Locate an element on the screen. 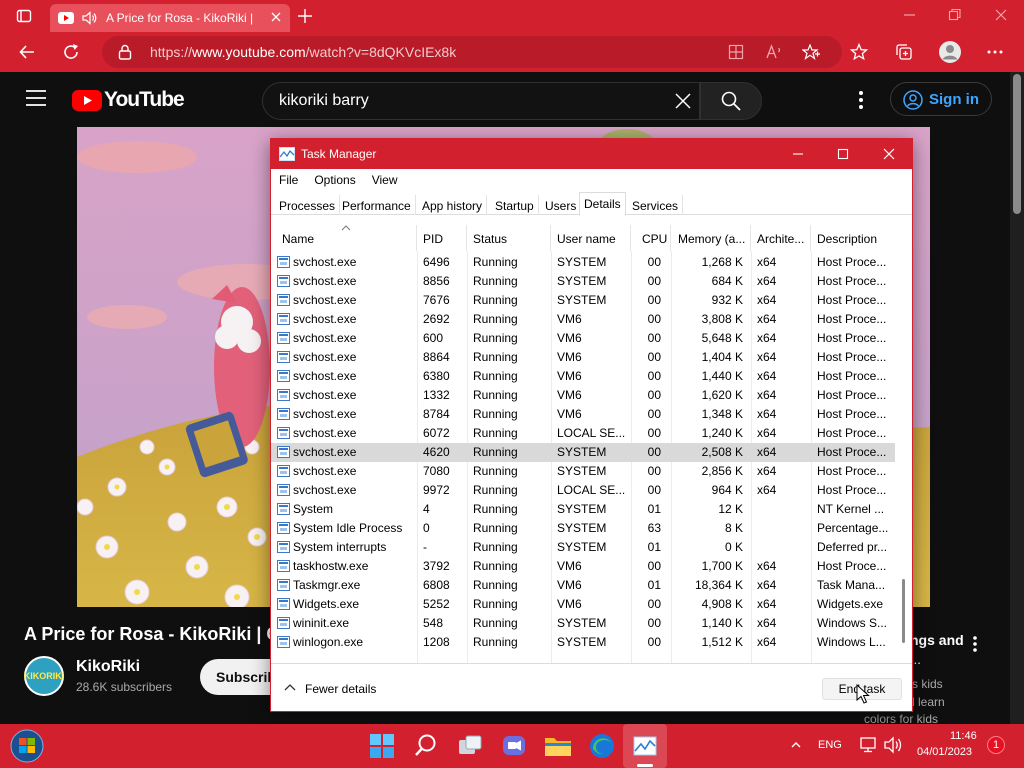 The width and height of the screenshot is (1024, 768). menu-view: View is located at coordinates (385, 182).